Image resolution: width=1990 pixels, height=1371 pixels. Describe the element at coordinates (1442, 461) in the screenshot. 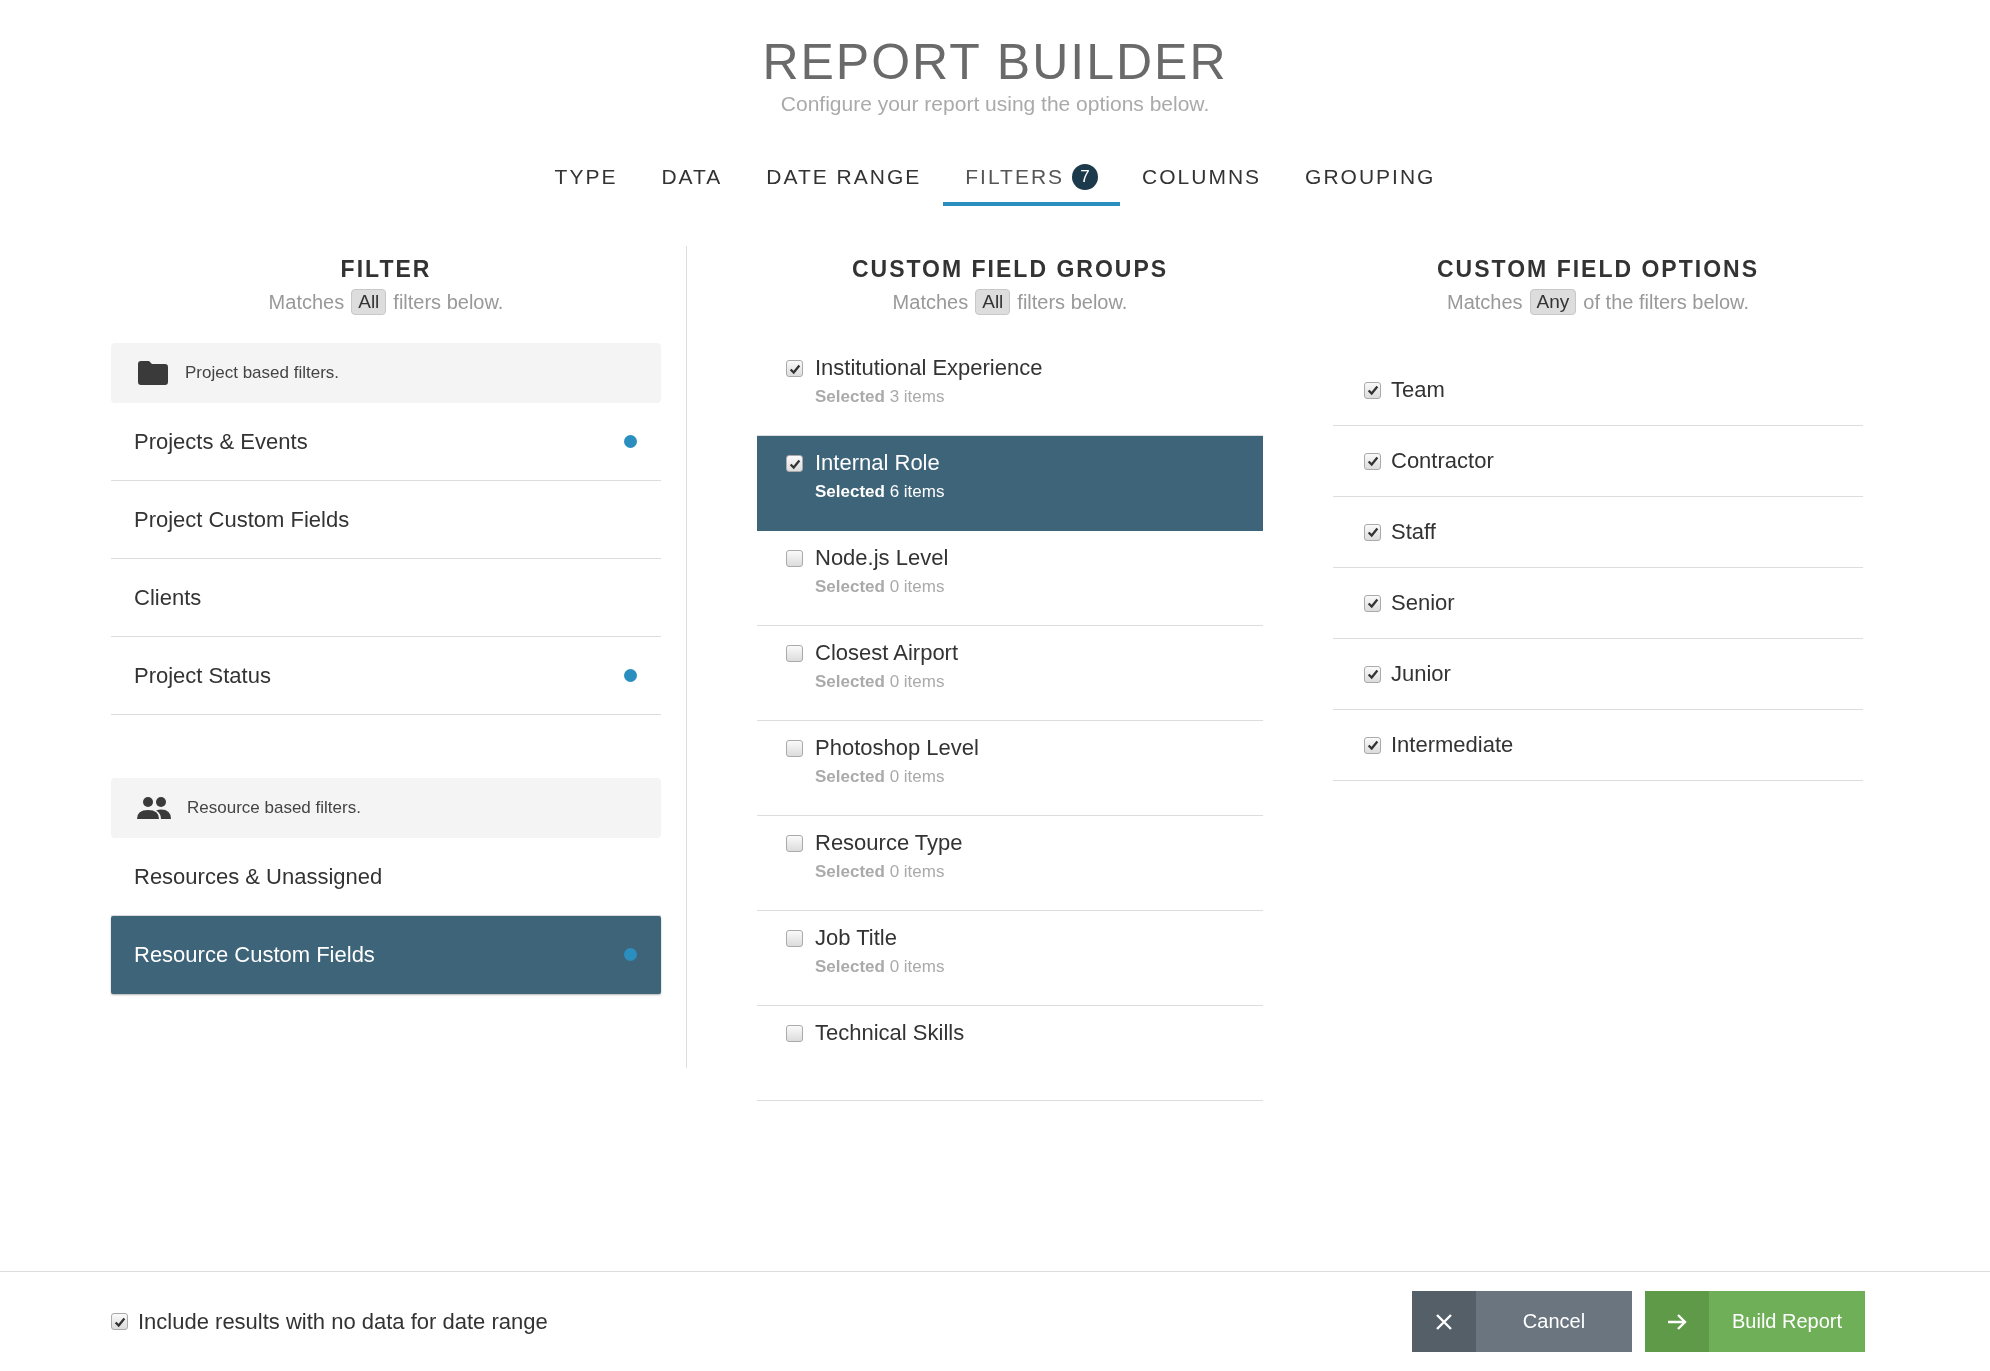

I see `option-label: Contractor` at that location.